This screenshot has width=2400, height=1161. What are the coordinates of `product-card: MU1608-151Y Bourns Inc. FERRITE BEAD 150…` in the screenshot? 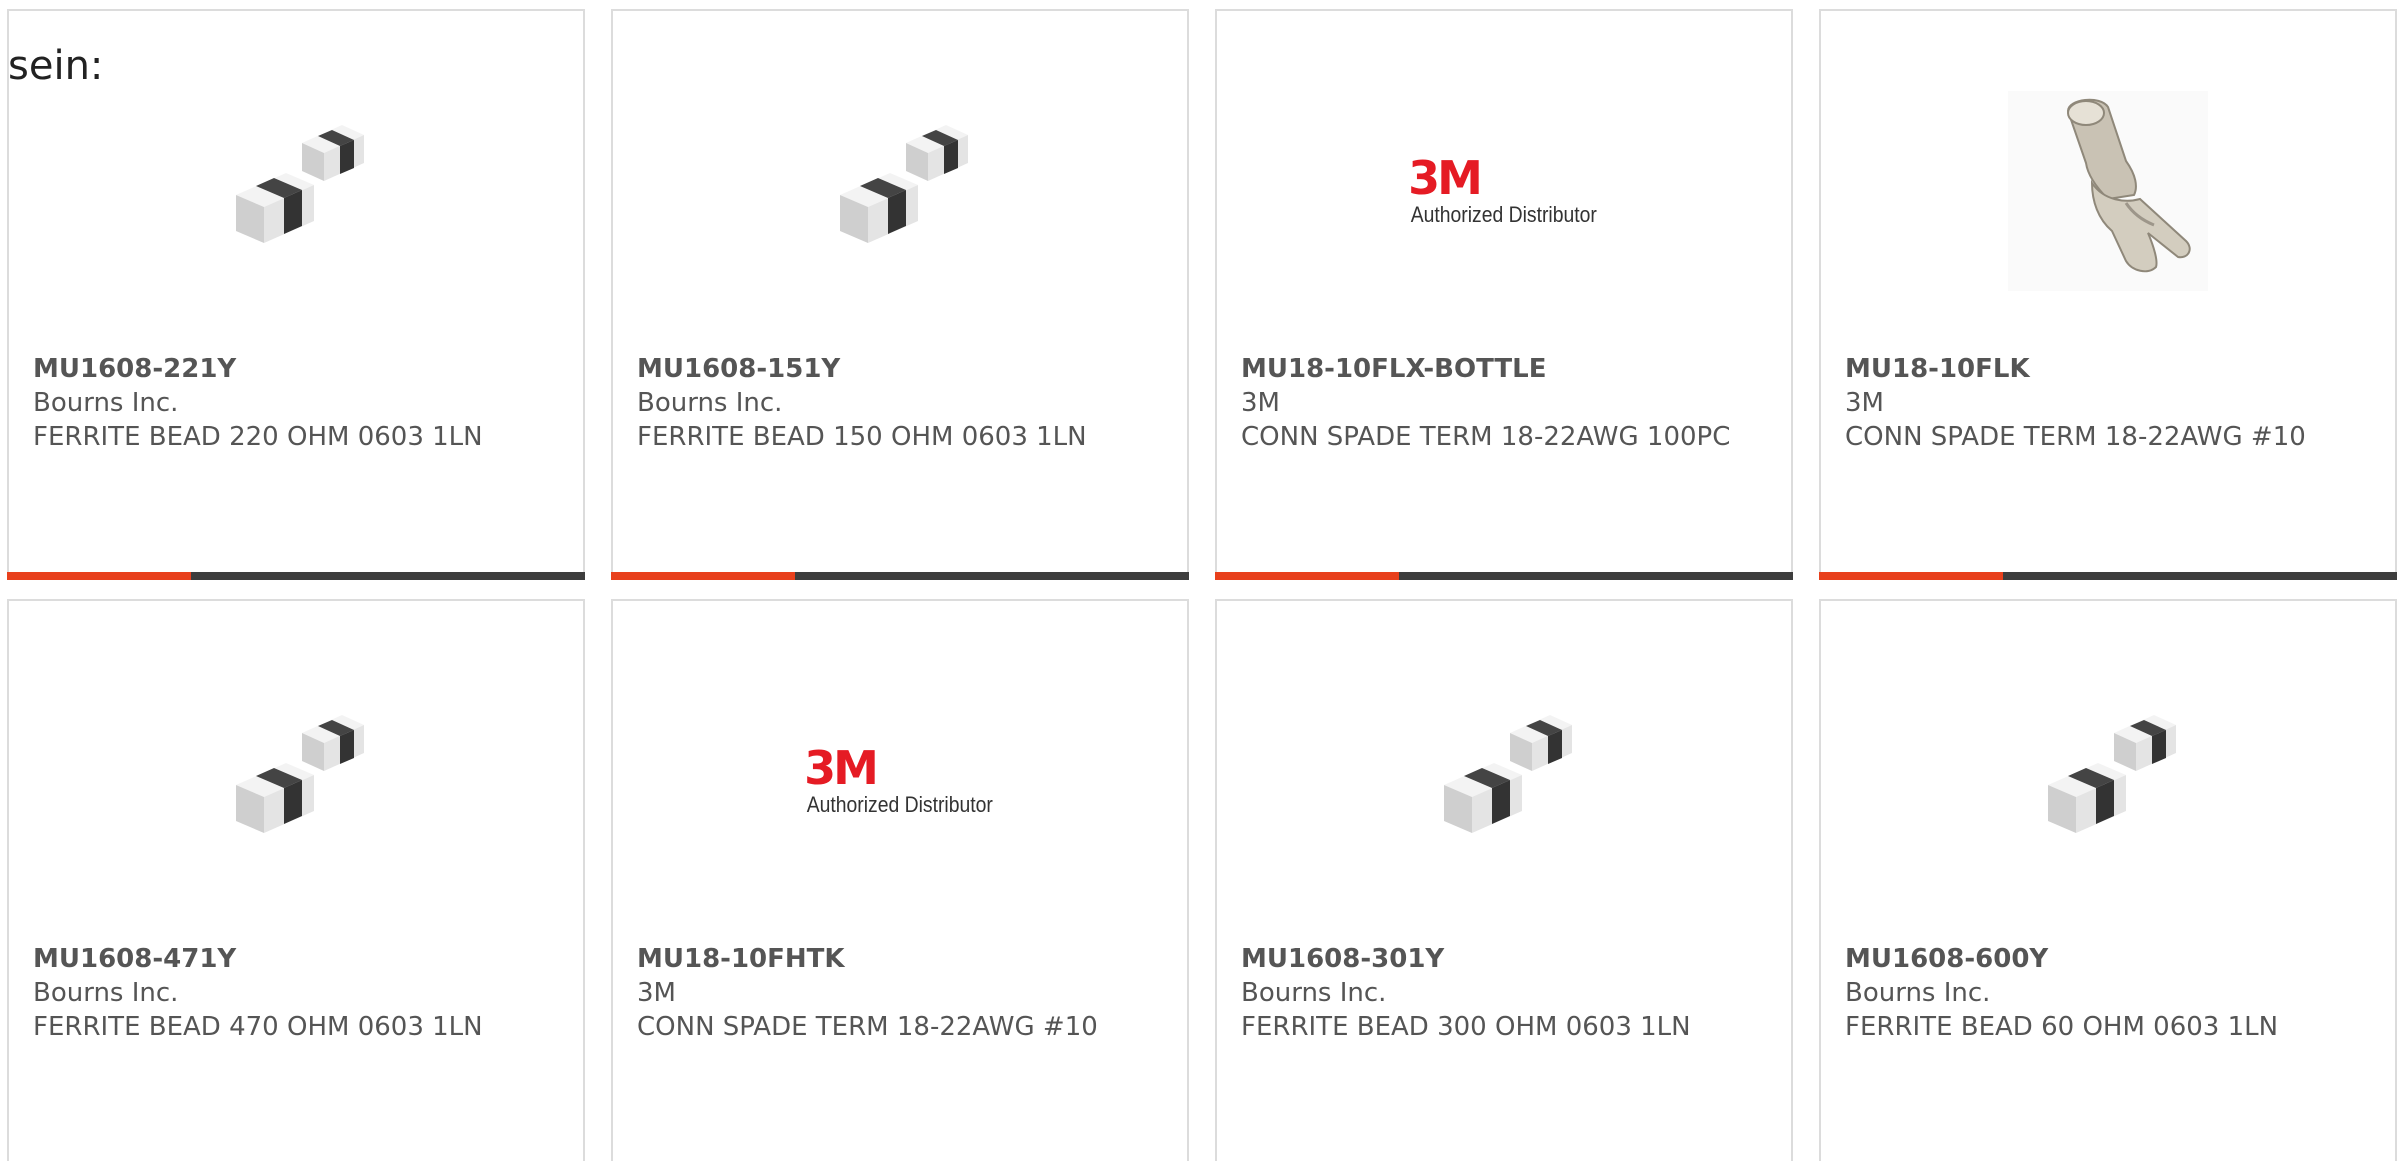 It's located at (900, 294).